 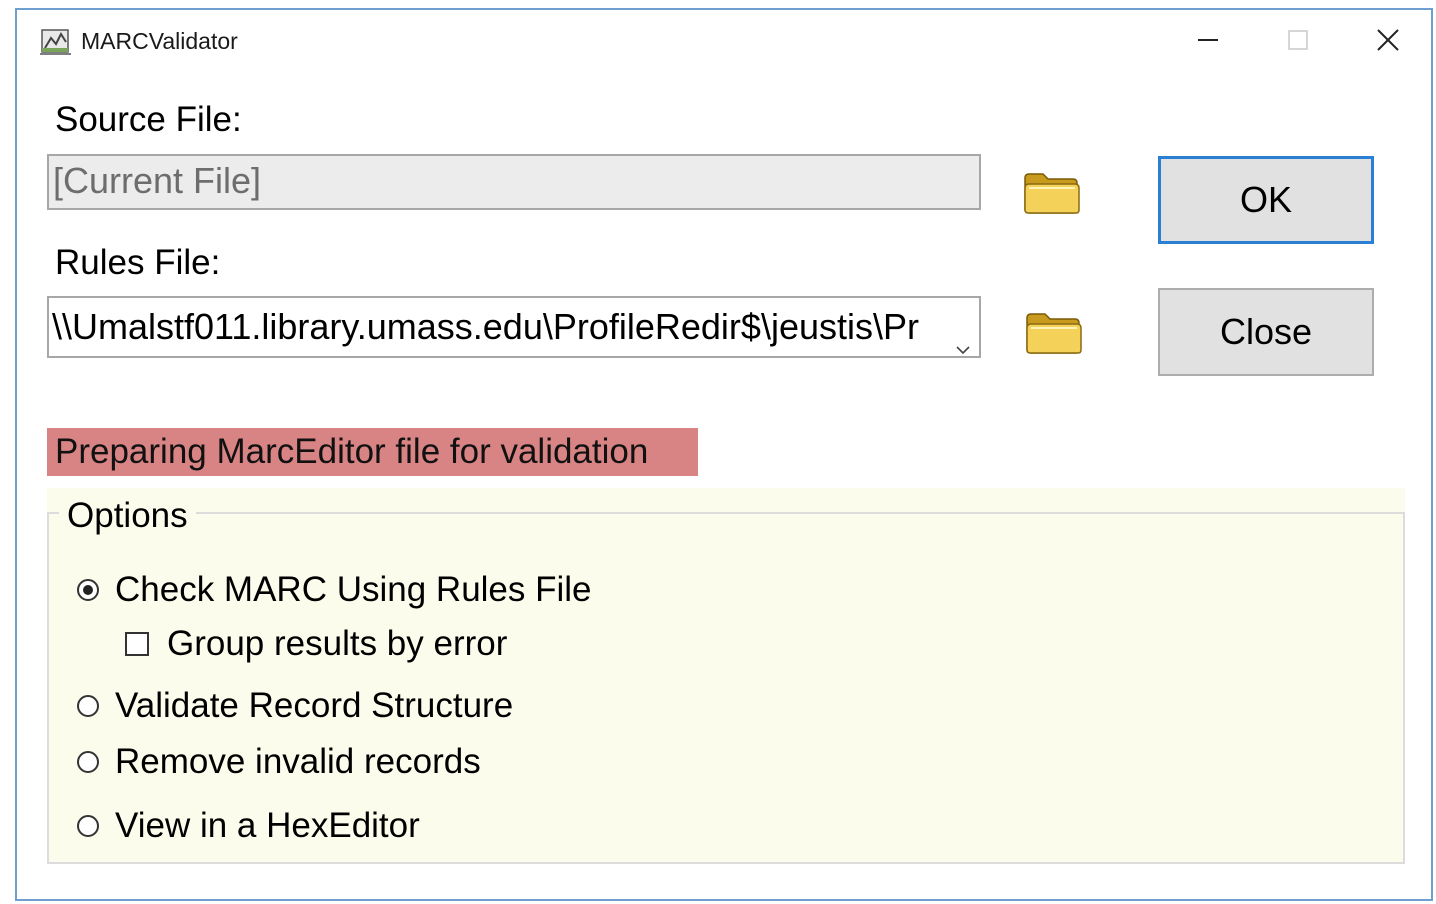 I want to click on radio-checked, so click(x=88, y=590).